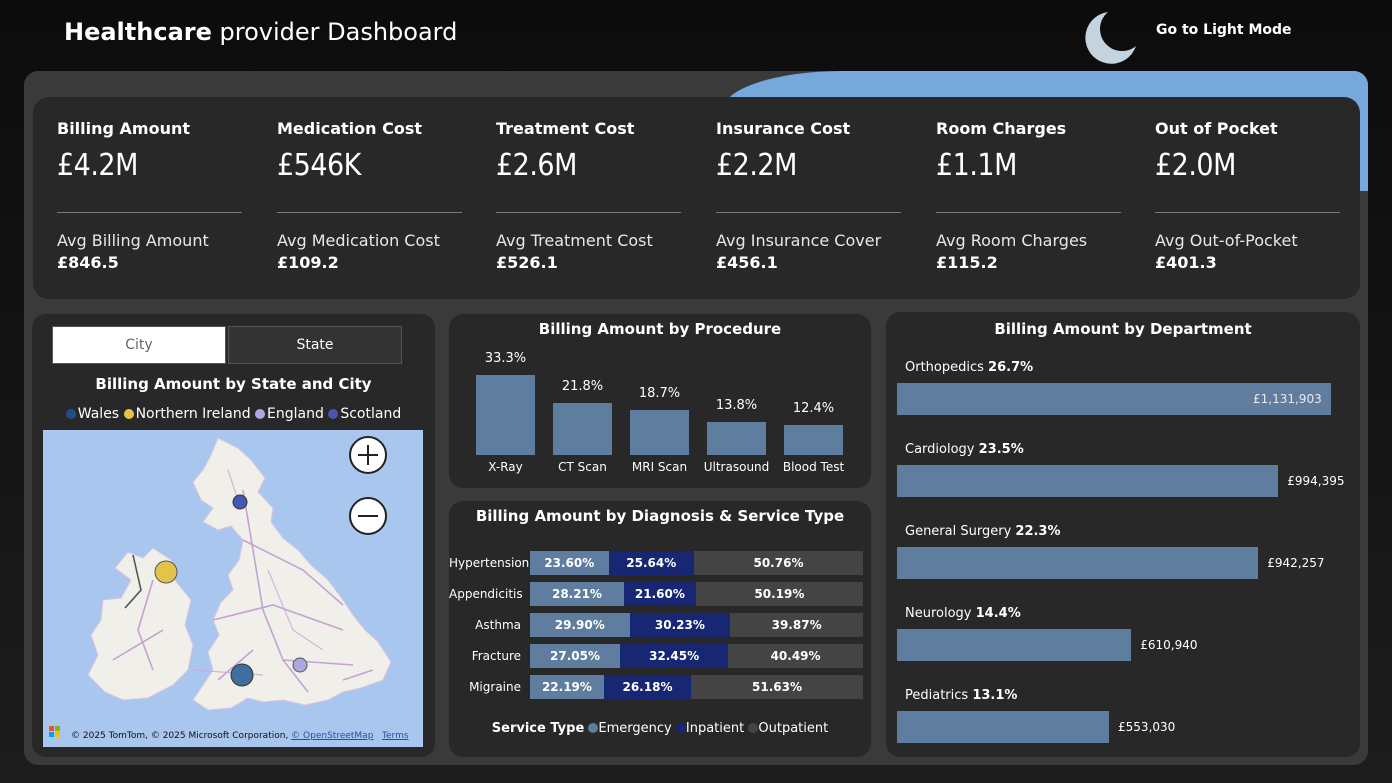 Image resolution: width=1392 pixels, height=783 pixels. I want to click on procedure-category-label: MRI Scan, so click(659, 467).